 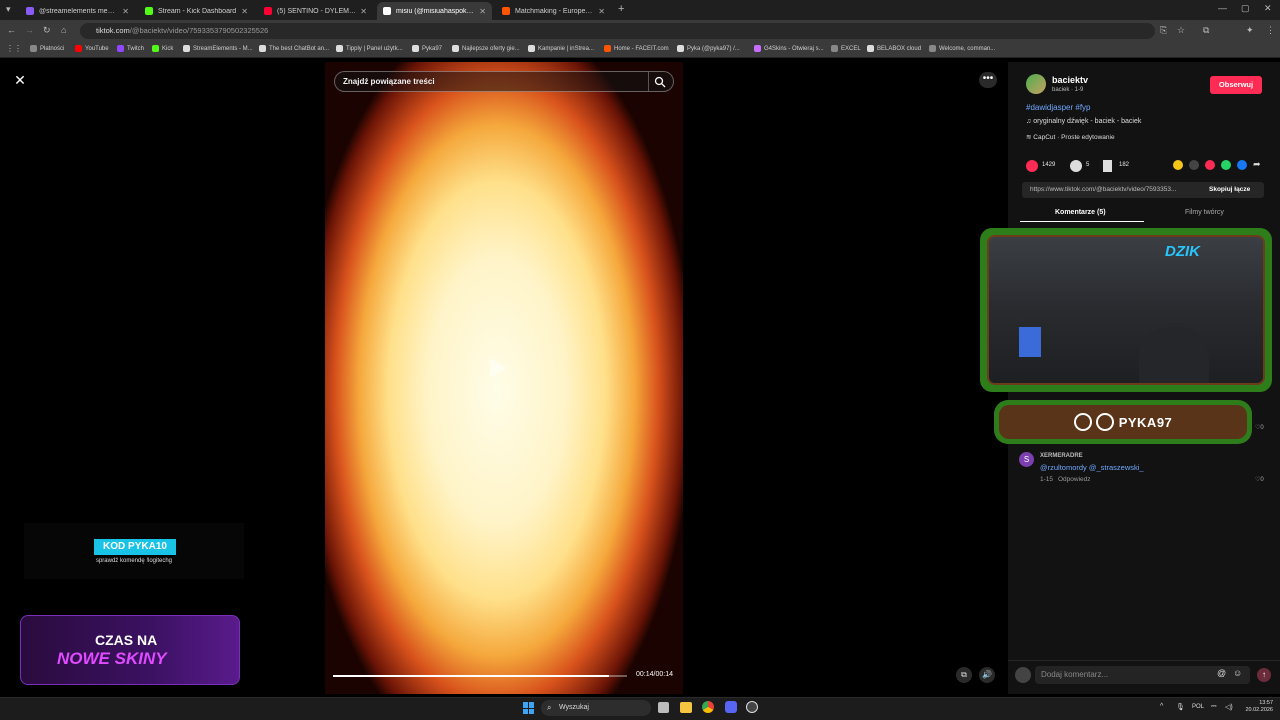 What do you see at coordinates (529, 708) in the screenshot?
I see `windows-start-icon` at bounding box center [529, 708].